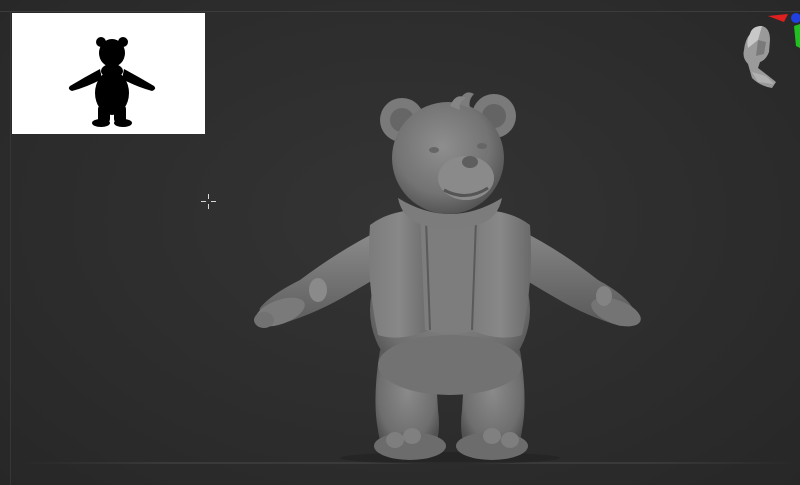 This screenshot has width=800, height=485. I want to click on orientation-head-icon, so click(768, 53).